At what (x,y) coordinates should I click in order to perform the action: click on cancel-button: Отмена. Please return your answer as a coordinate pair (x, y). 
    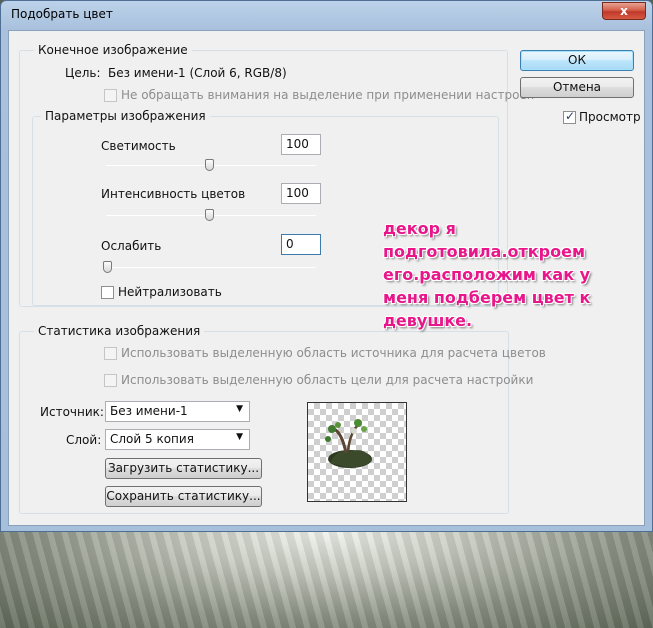
    Looking at the image, I should click on (577, 87).